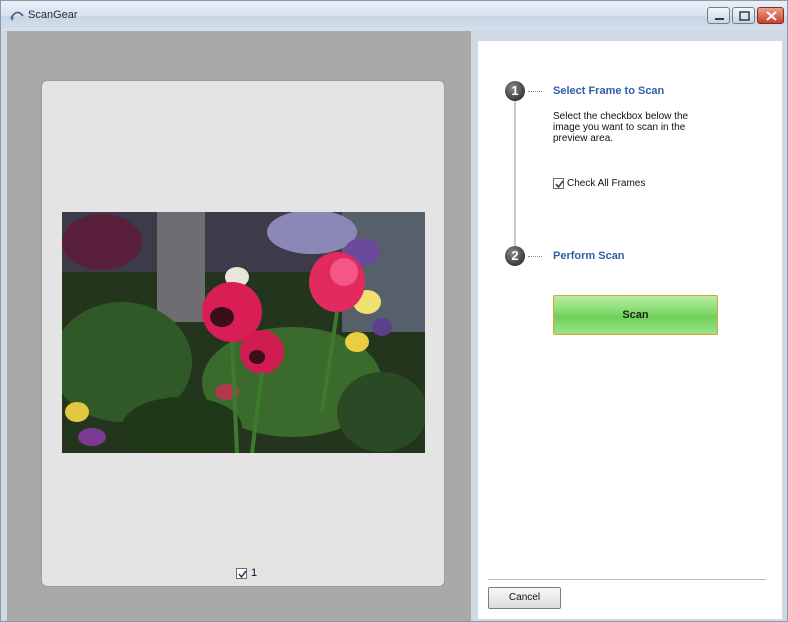 This screenshot has width=788, height=622. Describe the element at coordinates (254, 573) in the screenshot. I see `frame-number-label: 1` at that location.